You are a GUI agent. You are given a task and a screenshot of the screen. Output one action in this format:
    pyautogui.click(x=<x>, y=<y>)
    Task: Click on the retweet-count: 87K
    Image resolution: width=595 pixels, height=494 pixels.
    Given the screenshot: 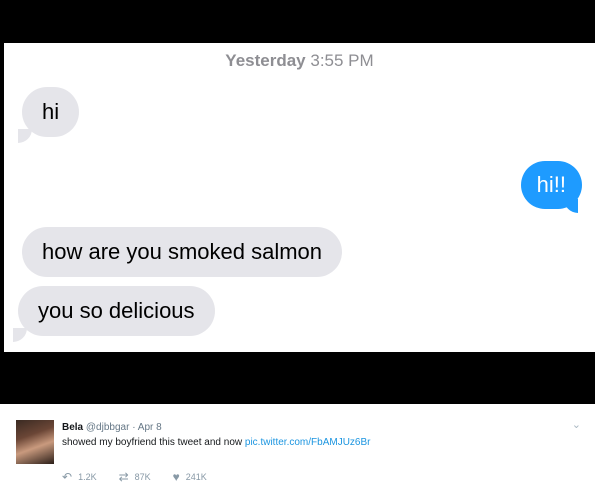 What is the action you would take?
    pyautogui.click(x=142, y=477)
    